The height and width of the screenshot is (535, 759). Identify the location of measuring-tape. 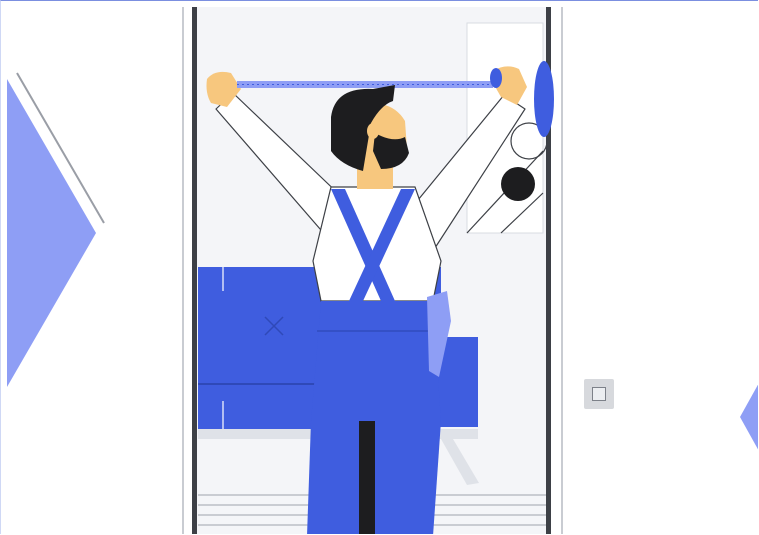
(365, 84).